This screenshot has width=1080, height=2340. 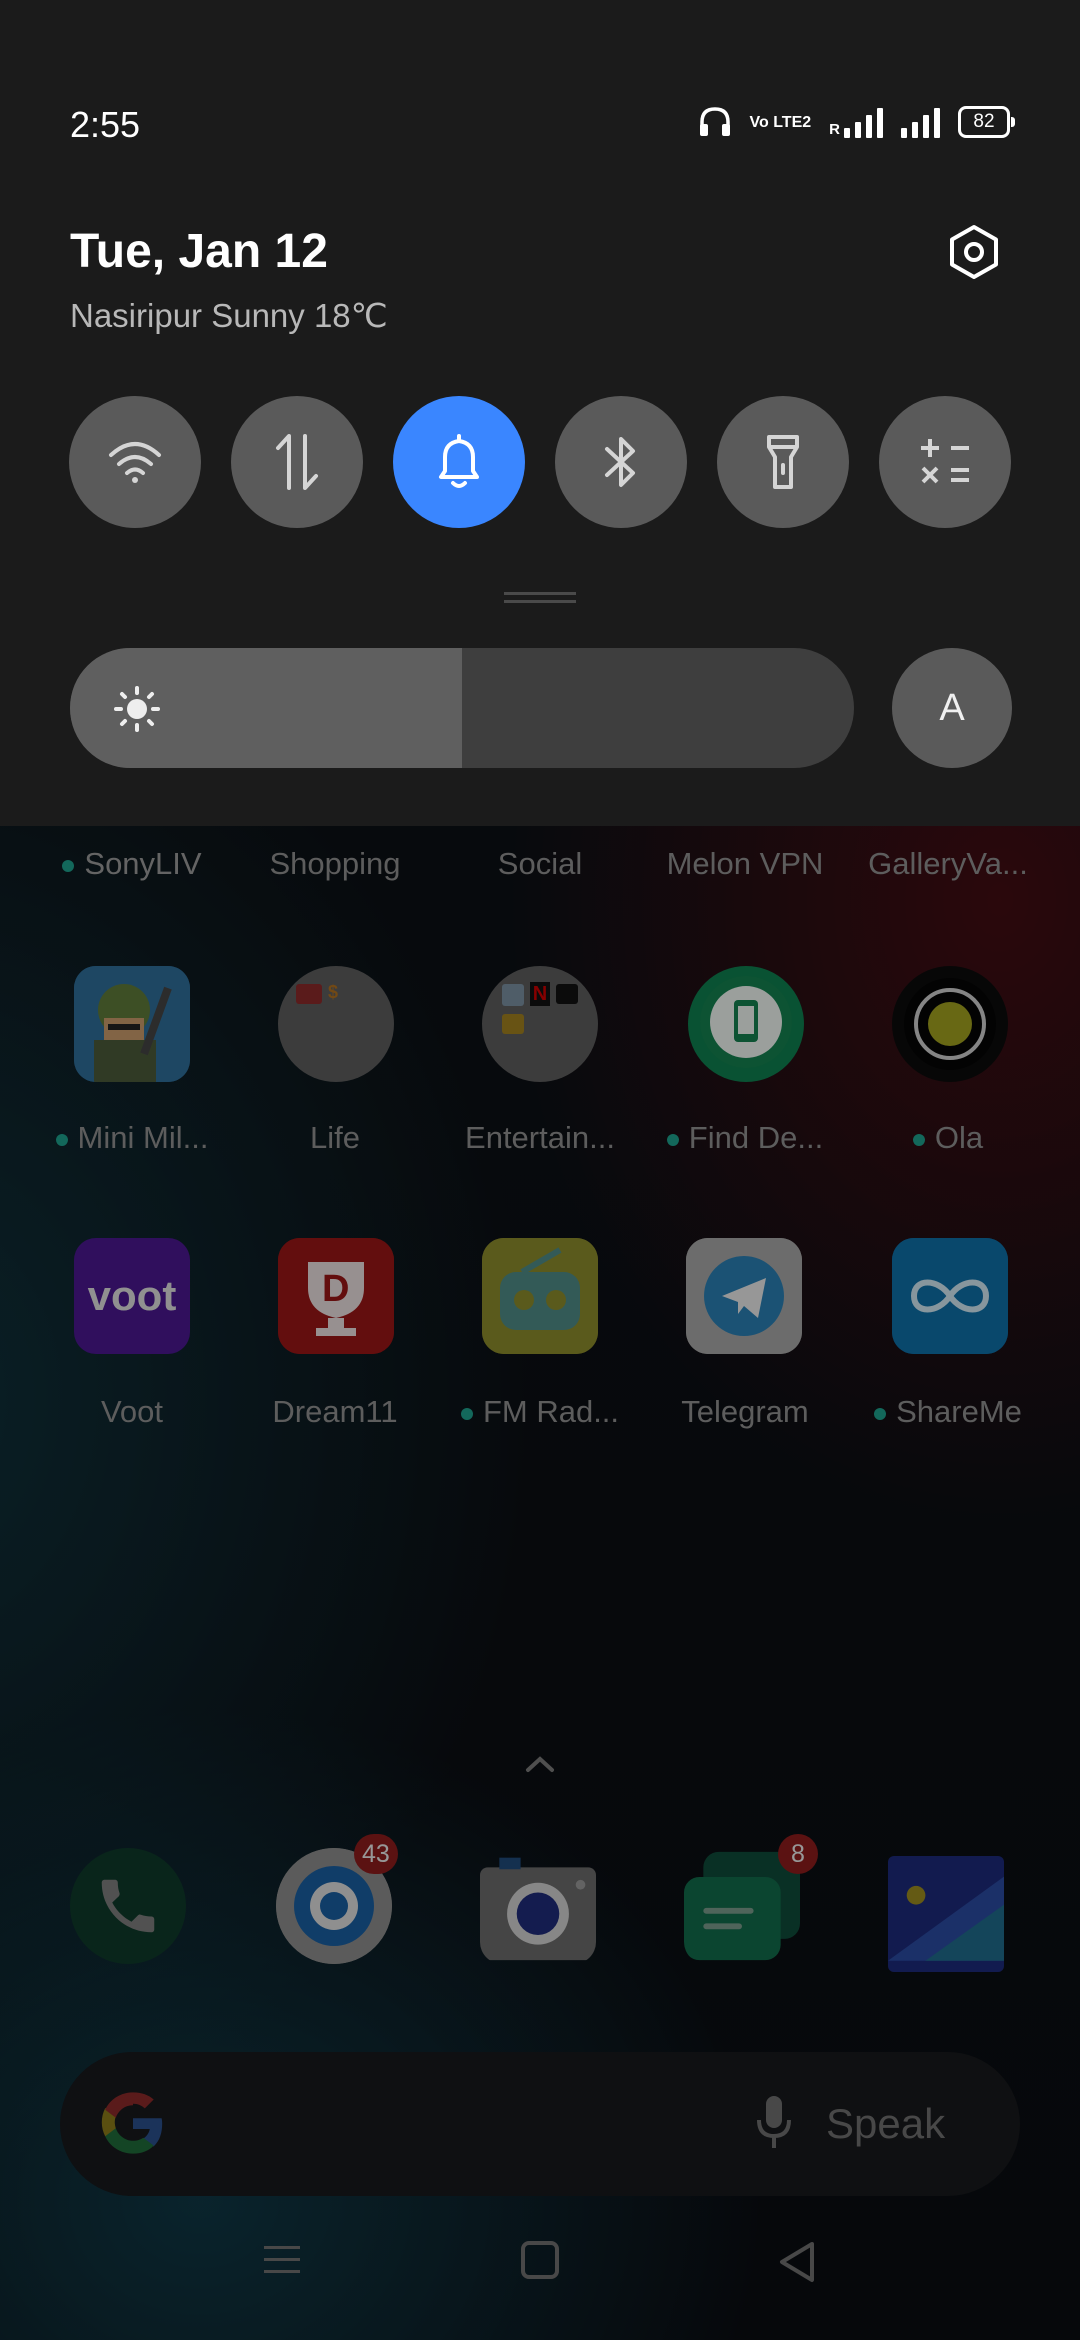 I want to click on signal-bars-sim2, so click(x=920, y=122).